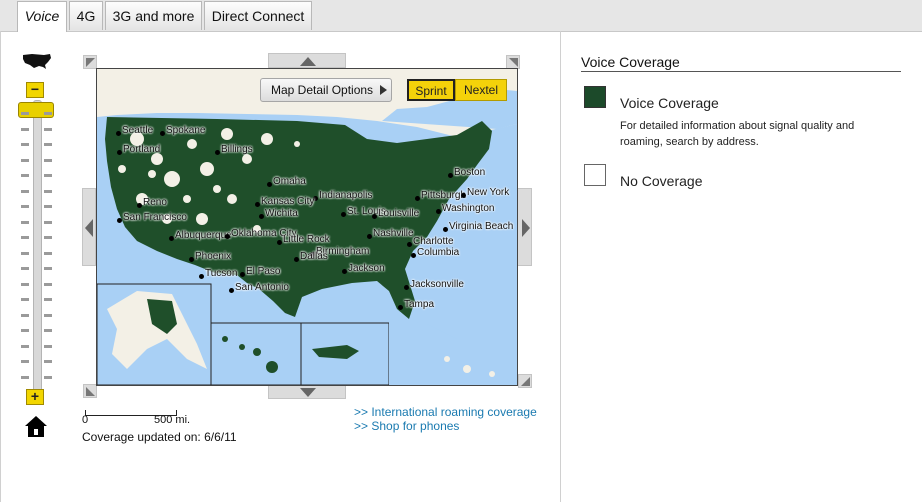  I want to click on tab-voice: Voice, so click(42, 16).